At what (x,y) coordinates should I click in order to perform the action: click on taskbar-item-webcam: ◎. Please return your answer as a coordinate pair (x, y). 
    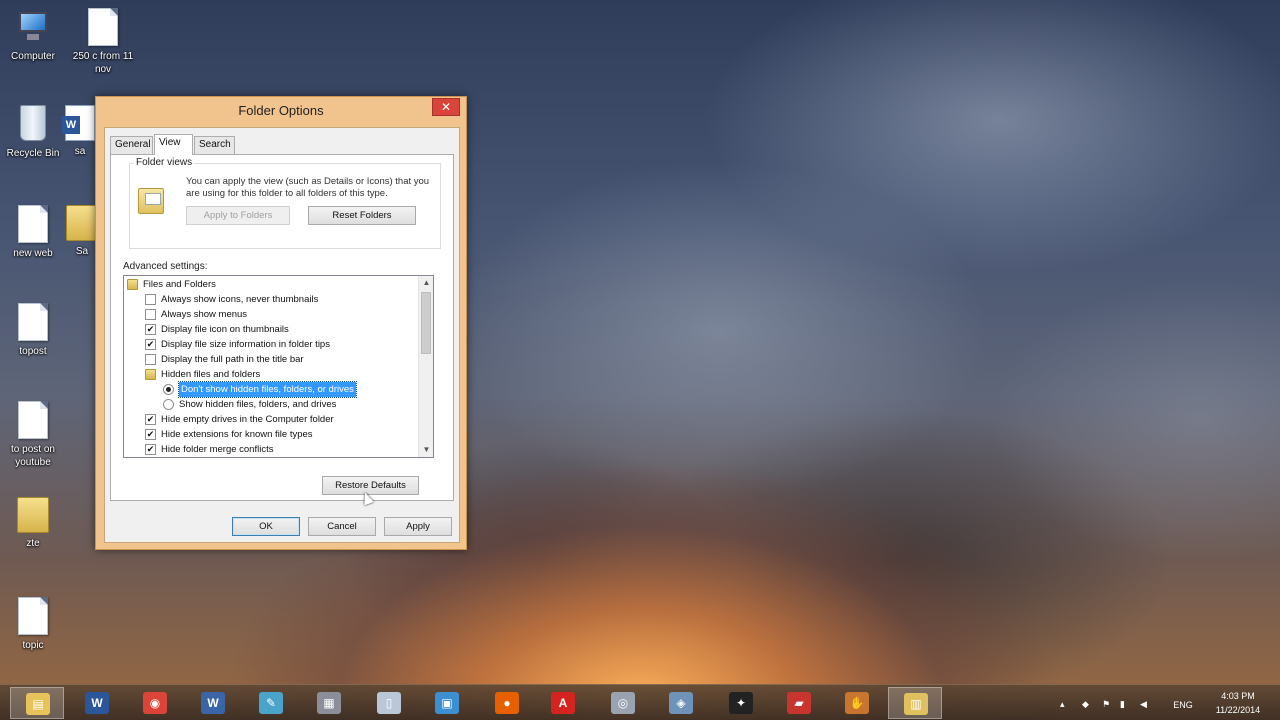
    Looking at the image, I should click on (623, 703).